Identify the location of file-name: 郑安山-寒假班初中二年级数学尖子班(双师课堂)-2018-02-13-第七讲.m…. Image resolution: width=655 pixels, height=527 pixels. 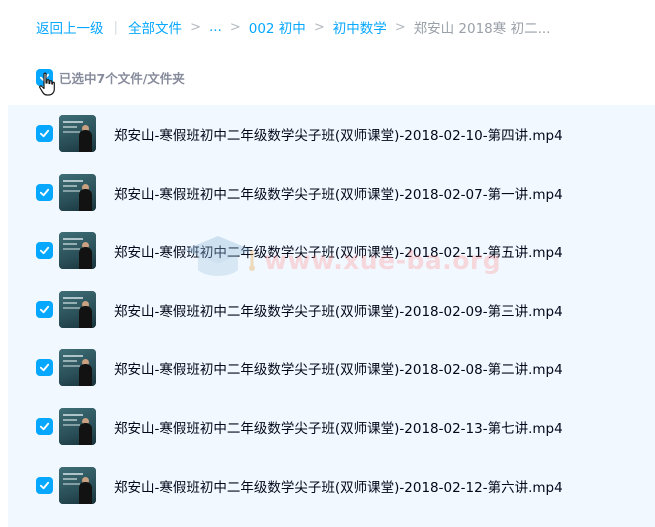
(338, 427).